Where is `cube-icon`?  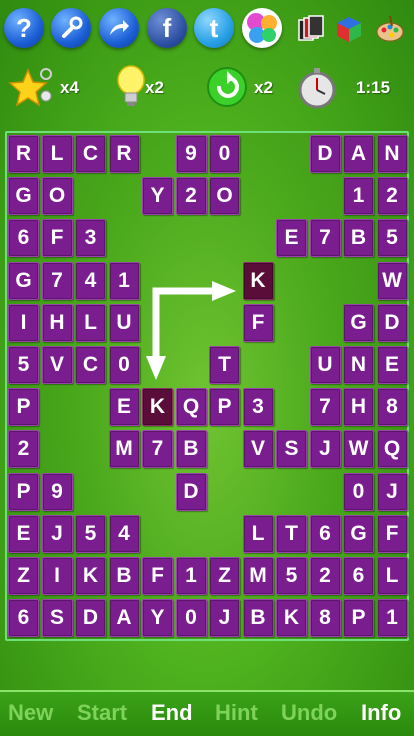 cube-icon is located at coordinates (349, 29).